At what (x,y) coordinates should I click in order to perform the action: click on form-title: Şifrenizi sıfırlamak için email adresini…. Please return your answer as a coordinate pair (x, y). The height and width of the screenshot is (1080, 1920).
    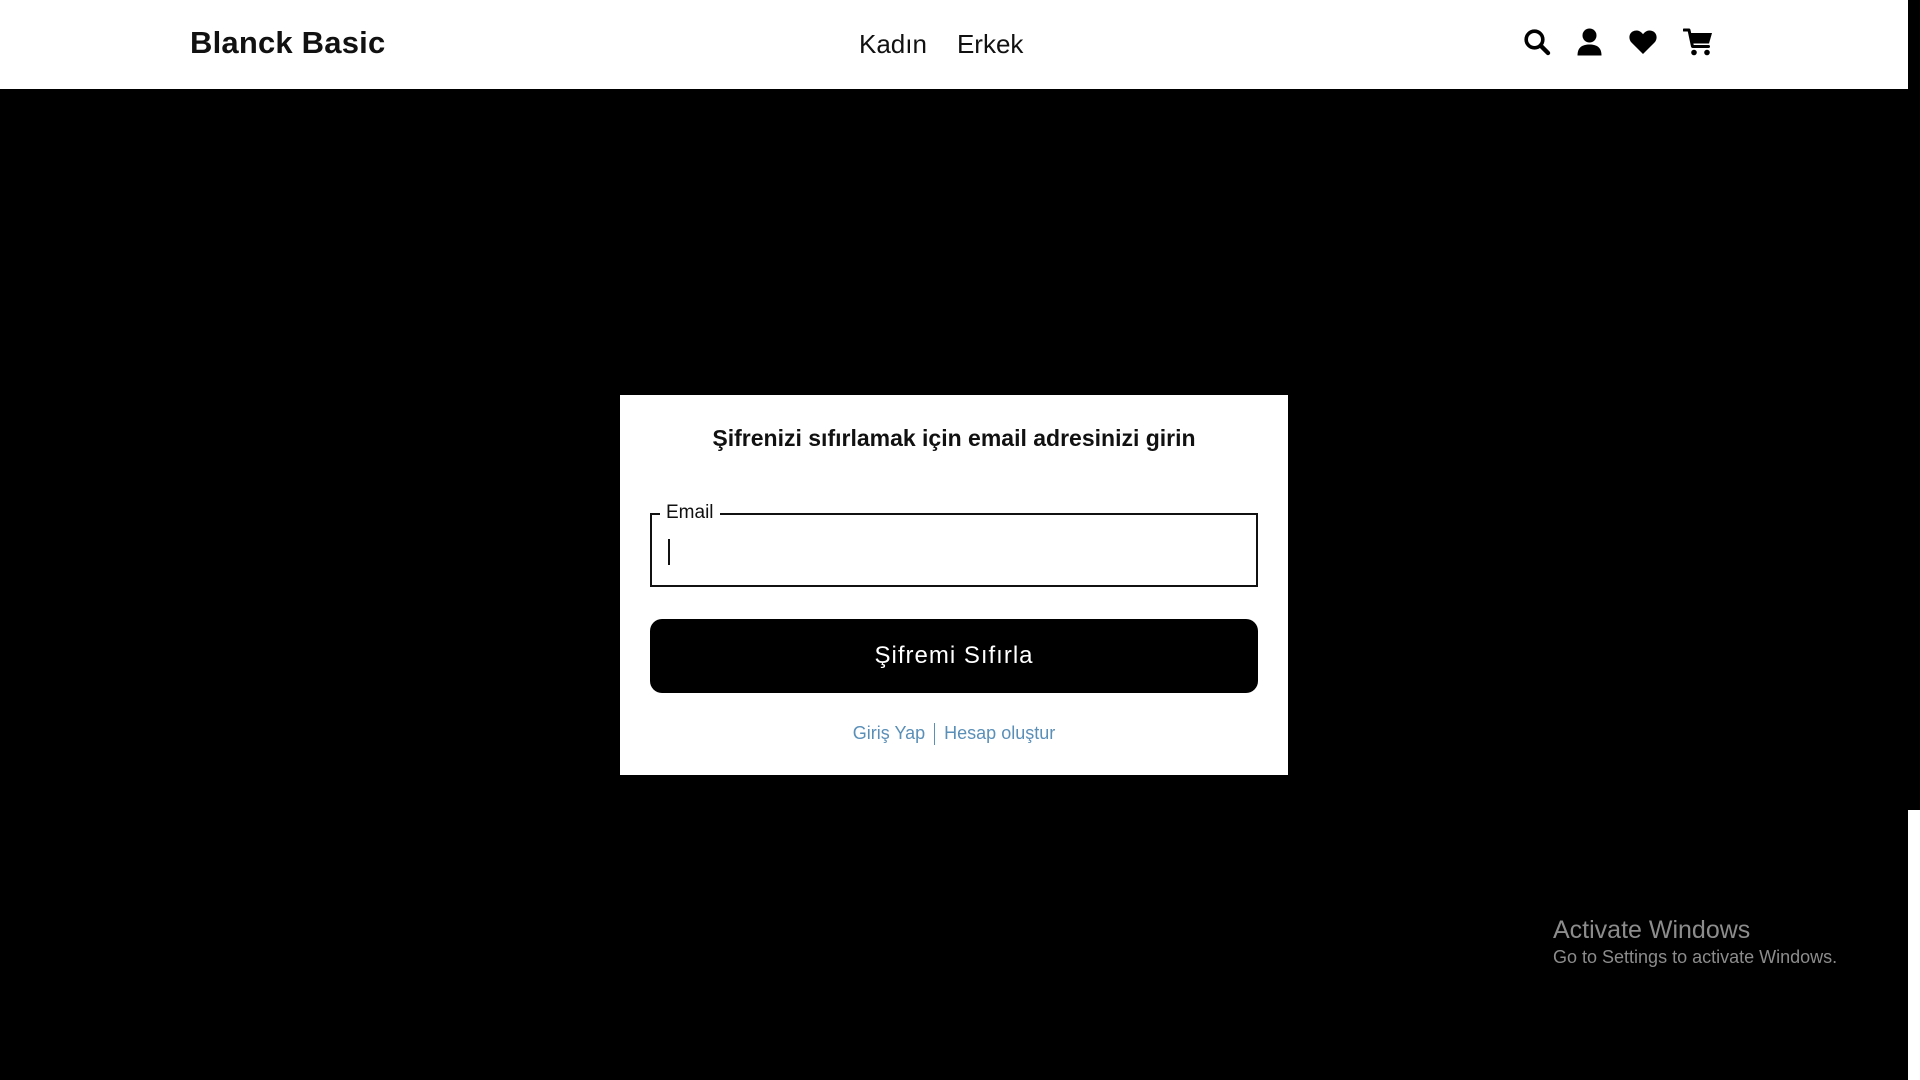
    Looking at the image, I should click on (954, 438).